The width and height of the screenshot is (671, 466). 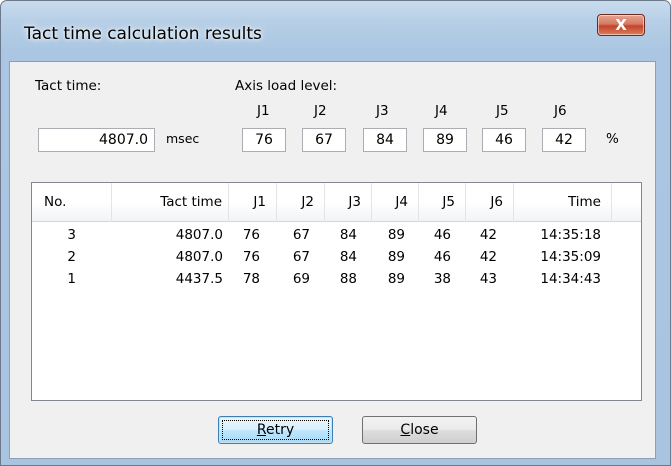 I want to click on axis-load-j1-field: 76, so click(x=264, y=140).